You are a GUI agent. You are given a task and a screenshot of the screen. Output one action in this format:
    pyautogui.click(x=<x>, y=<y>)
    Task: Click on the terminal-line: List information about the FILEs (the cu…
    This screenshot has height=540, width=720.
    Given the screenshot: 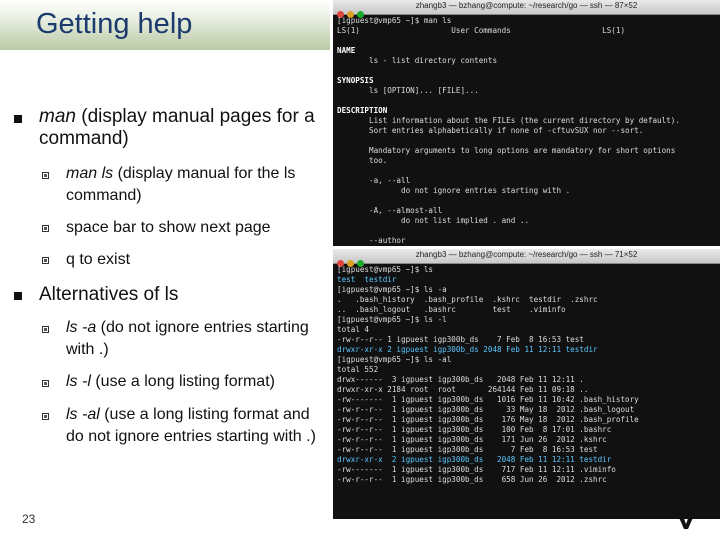 What is the action you would take?
    pyautogui.click(x=508, y=120)
    